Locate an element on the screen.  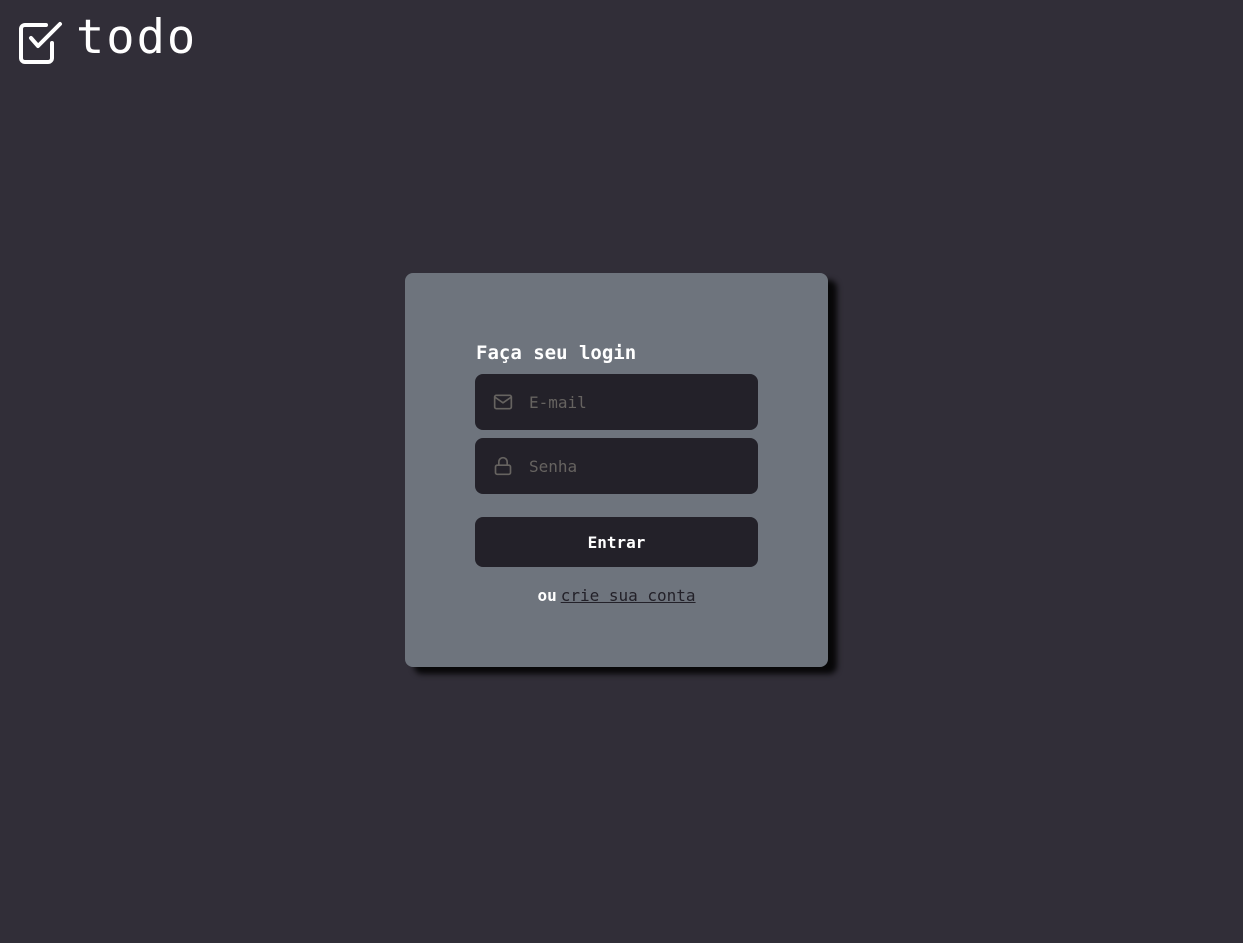
app-logo: todo is located at coordinates (107, 38).